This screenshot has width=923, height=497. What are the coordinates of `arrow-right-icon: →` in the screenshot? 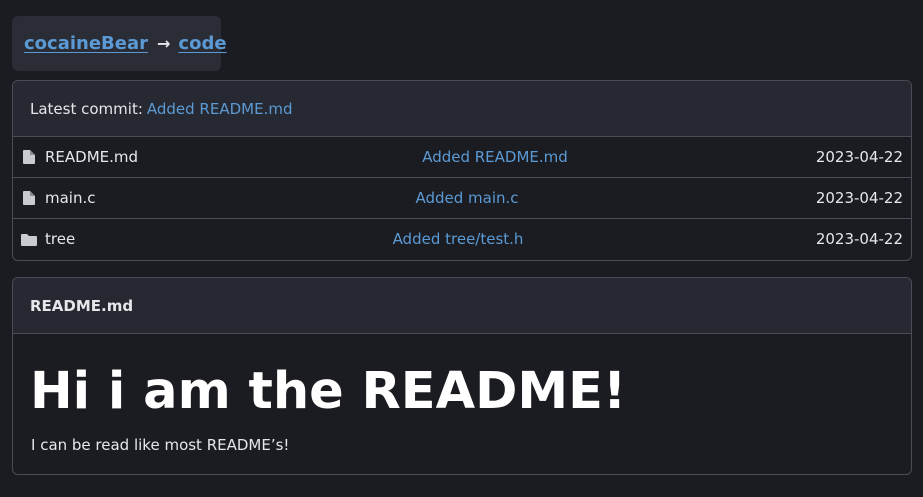 It's located at (164, 43).